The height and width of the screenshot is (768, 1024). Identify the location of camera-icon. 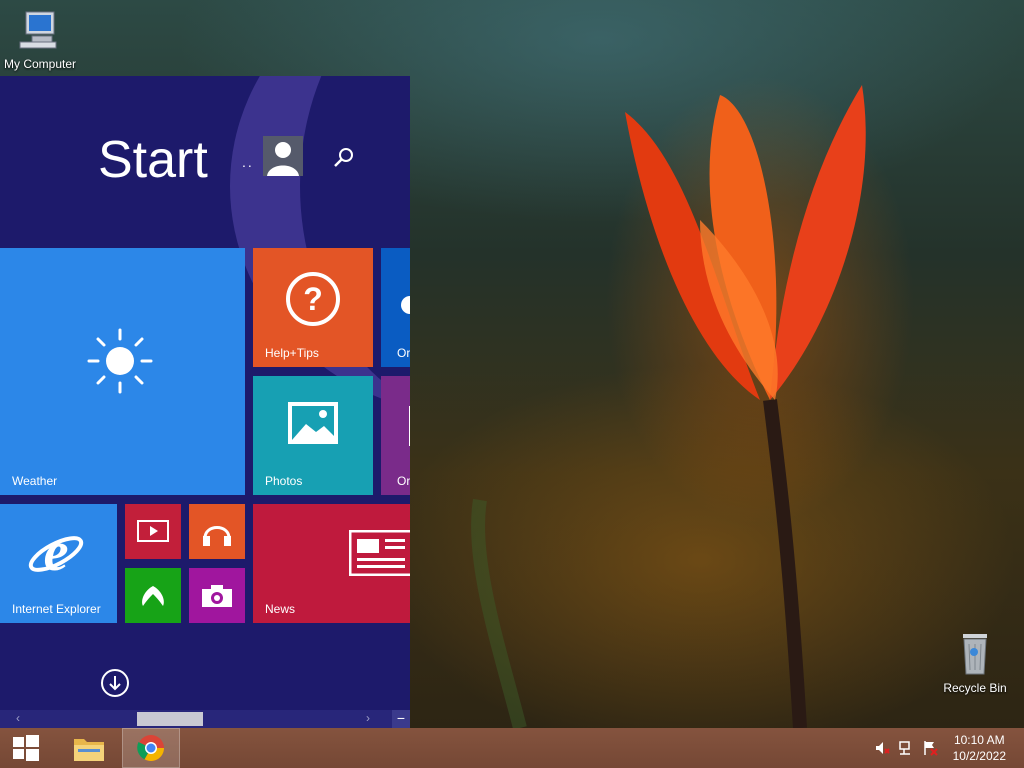
(217, 596).